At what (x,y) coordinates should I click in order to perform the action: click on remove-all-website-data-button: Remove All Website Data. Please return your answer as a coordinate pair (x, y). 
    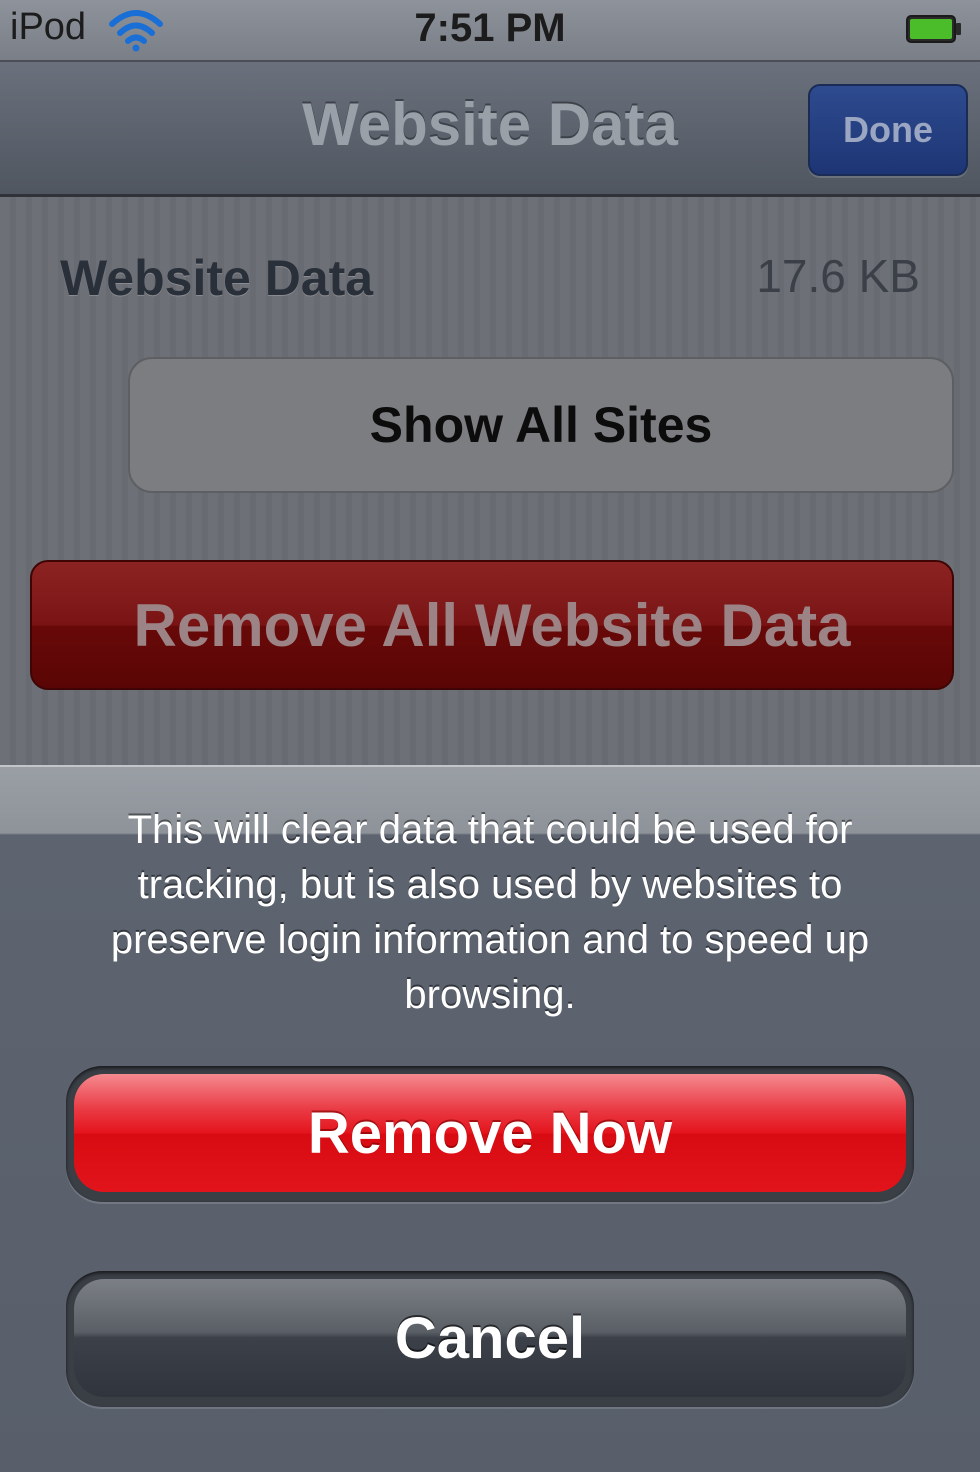
    Looking at the image, I should click on (492, 625).